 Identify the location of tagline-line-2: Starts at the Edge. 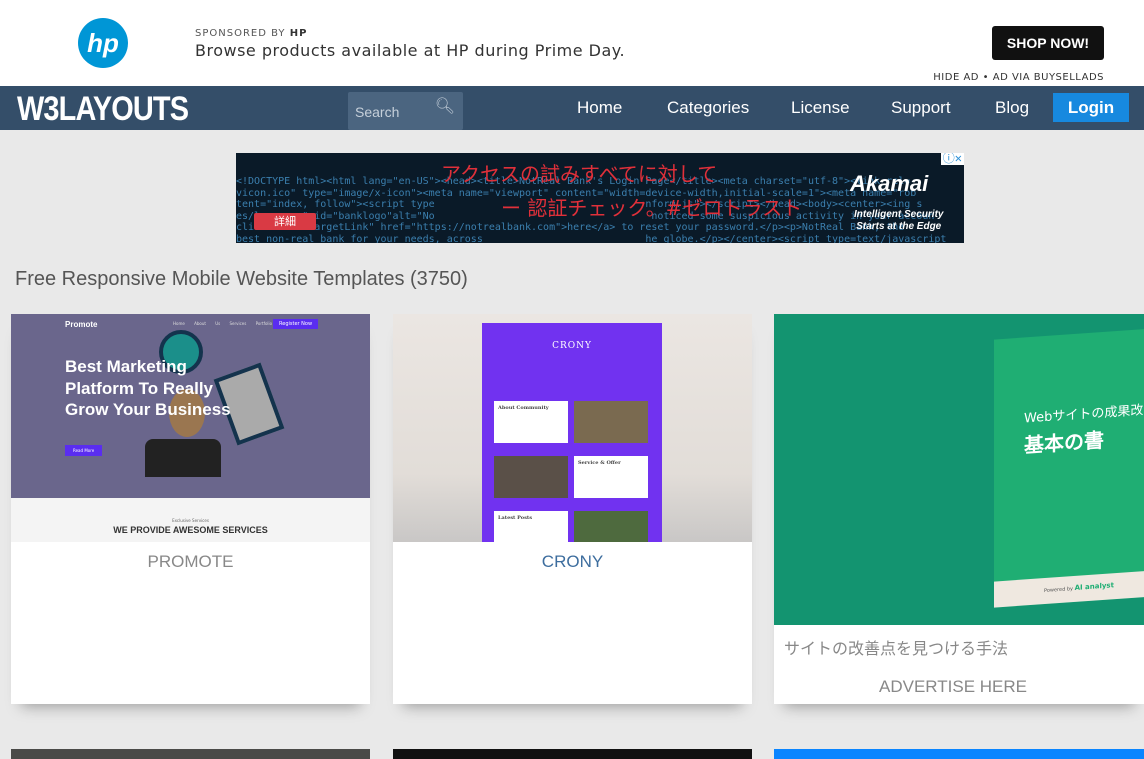
(899, 226).